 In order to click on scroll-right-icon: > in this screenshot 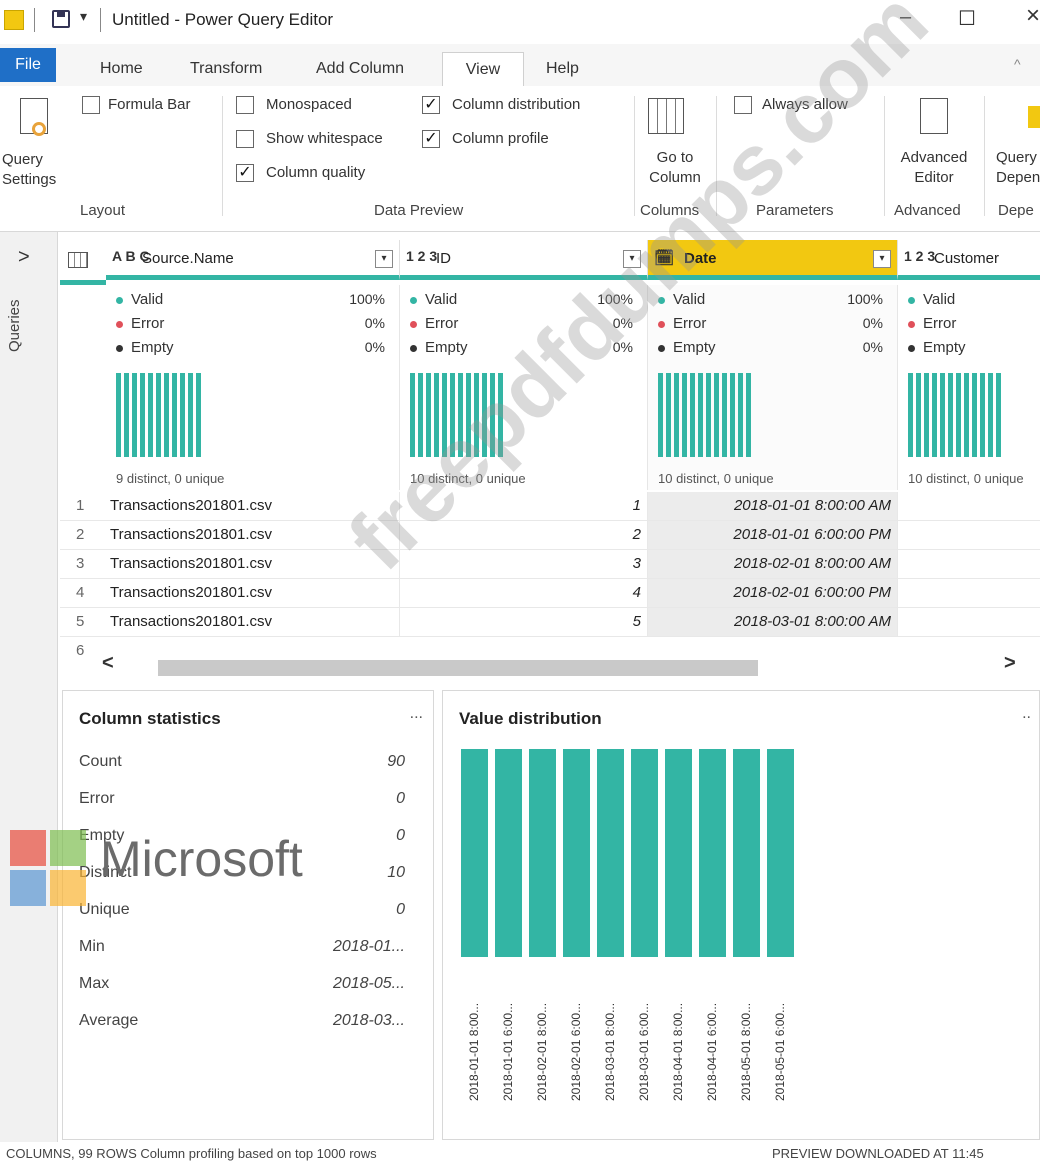, I will do `click(1010, 663)`.